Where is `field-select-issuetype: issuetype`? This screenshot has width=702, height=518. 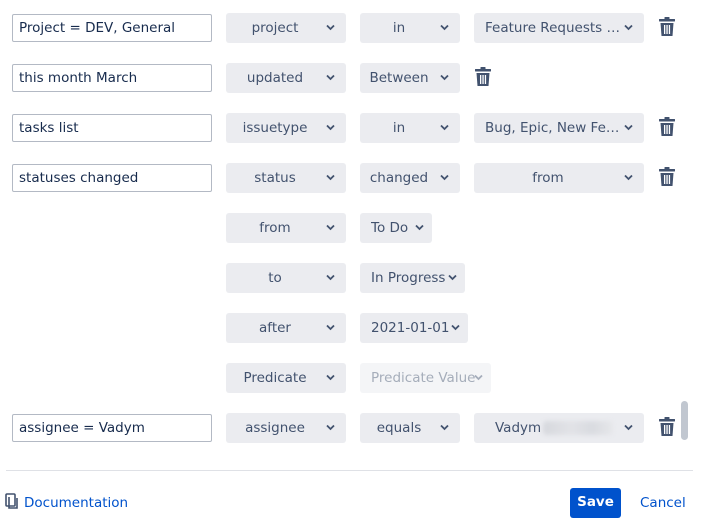 field-select-issuetype: issuetype is located at coordinates (286, 128).